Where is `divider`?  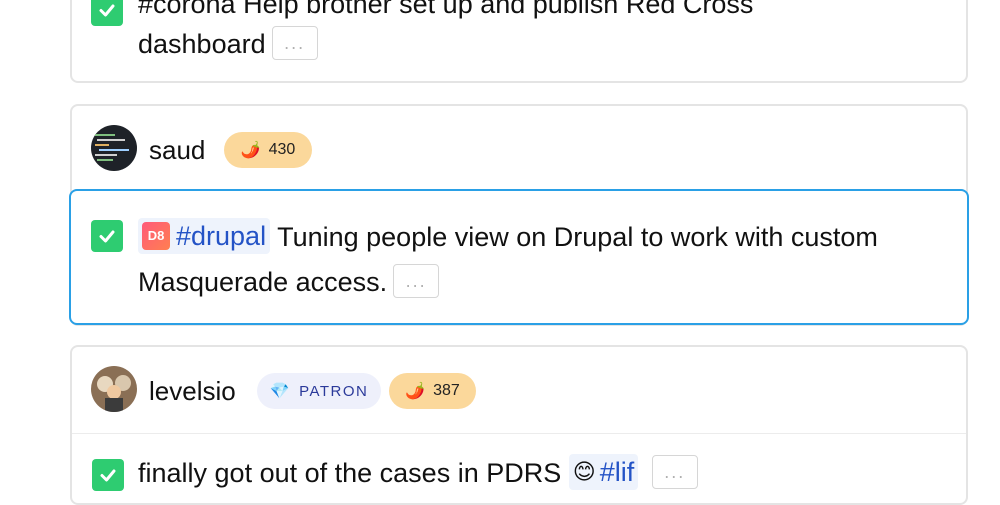
divider is located at coordinates (519, 433).